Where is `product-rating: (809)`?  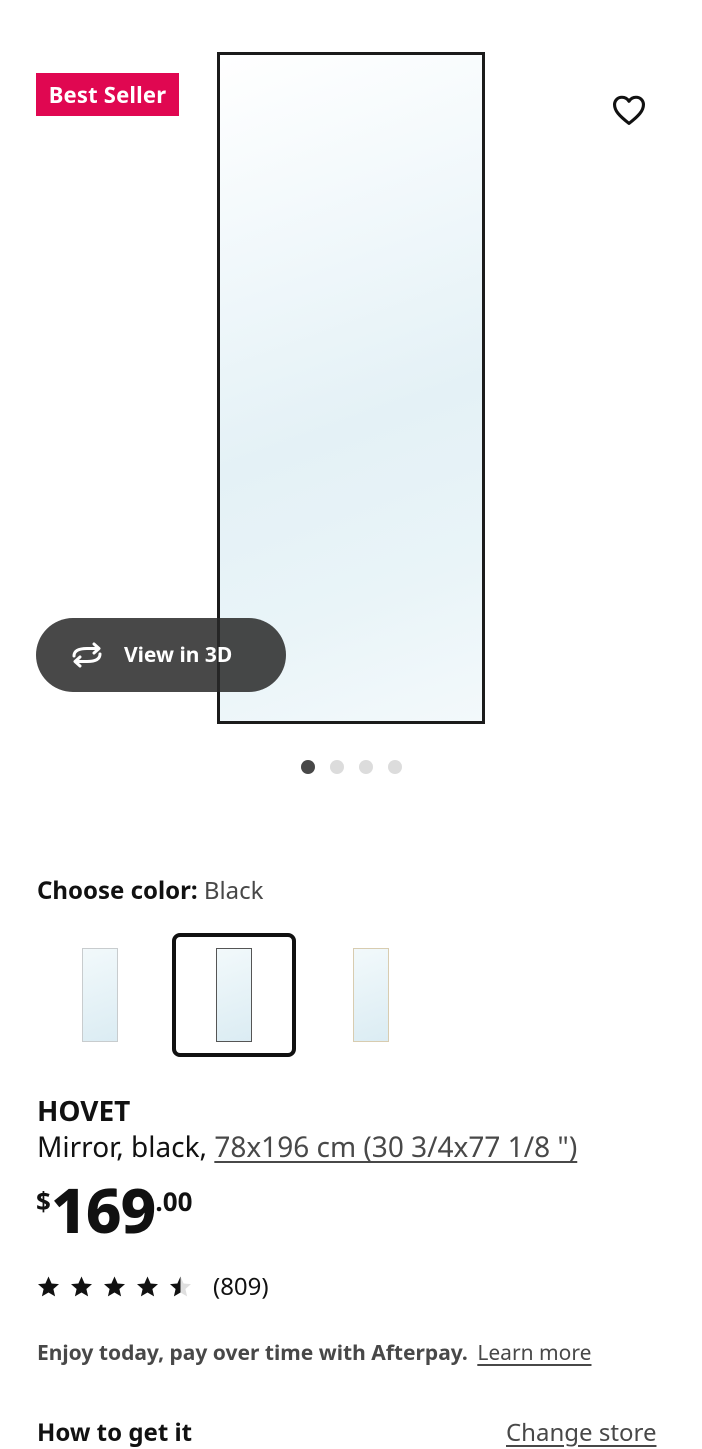
product-rating: (809) is located at coordinates (152, 1286).